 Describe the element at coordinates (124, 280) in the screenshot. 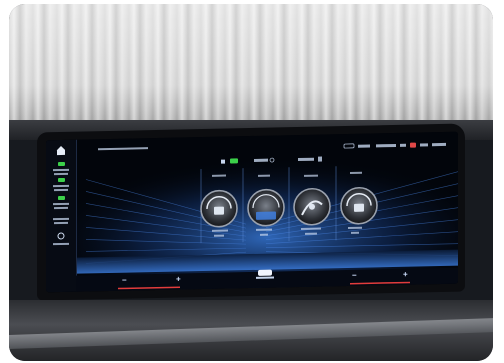

I see `left-temp-minus-button: −` at that location.